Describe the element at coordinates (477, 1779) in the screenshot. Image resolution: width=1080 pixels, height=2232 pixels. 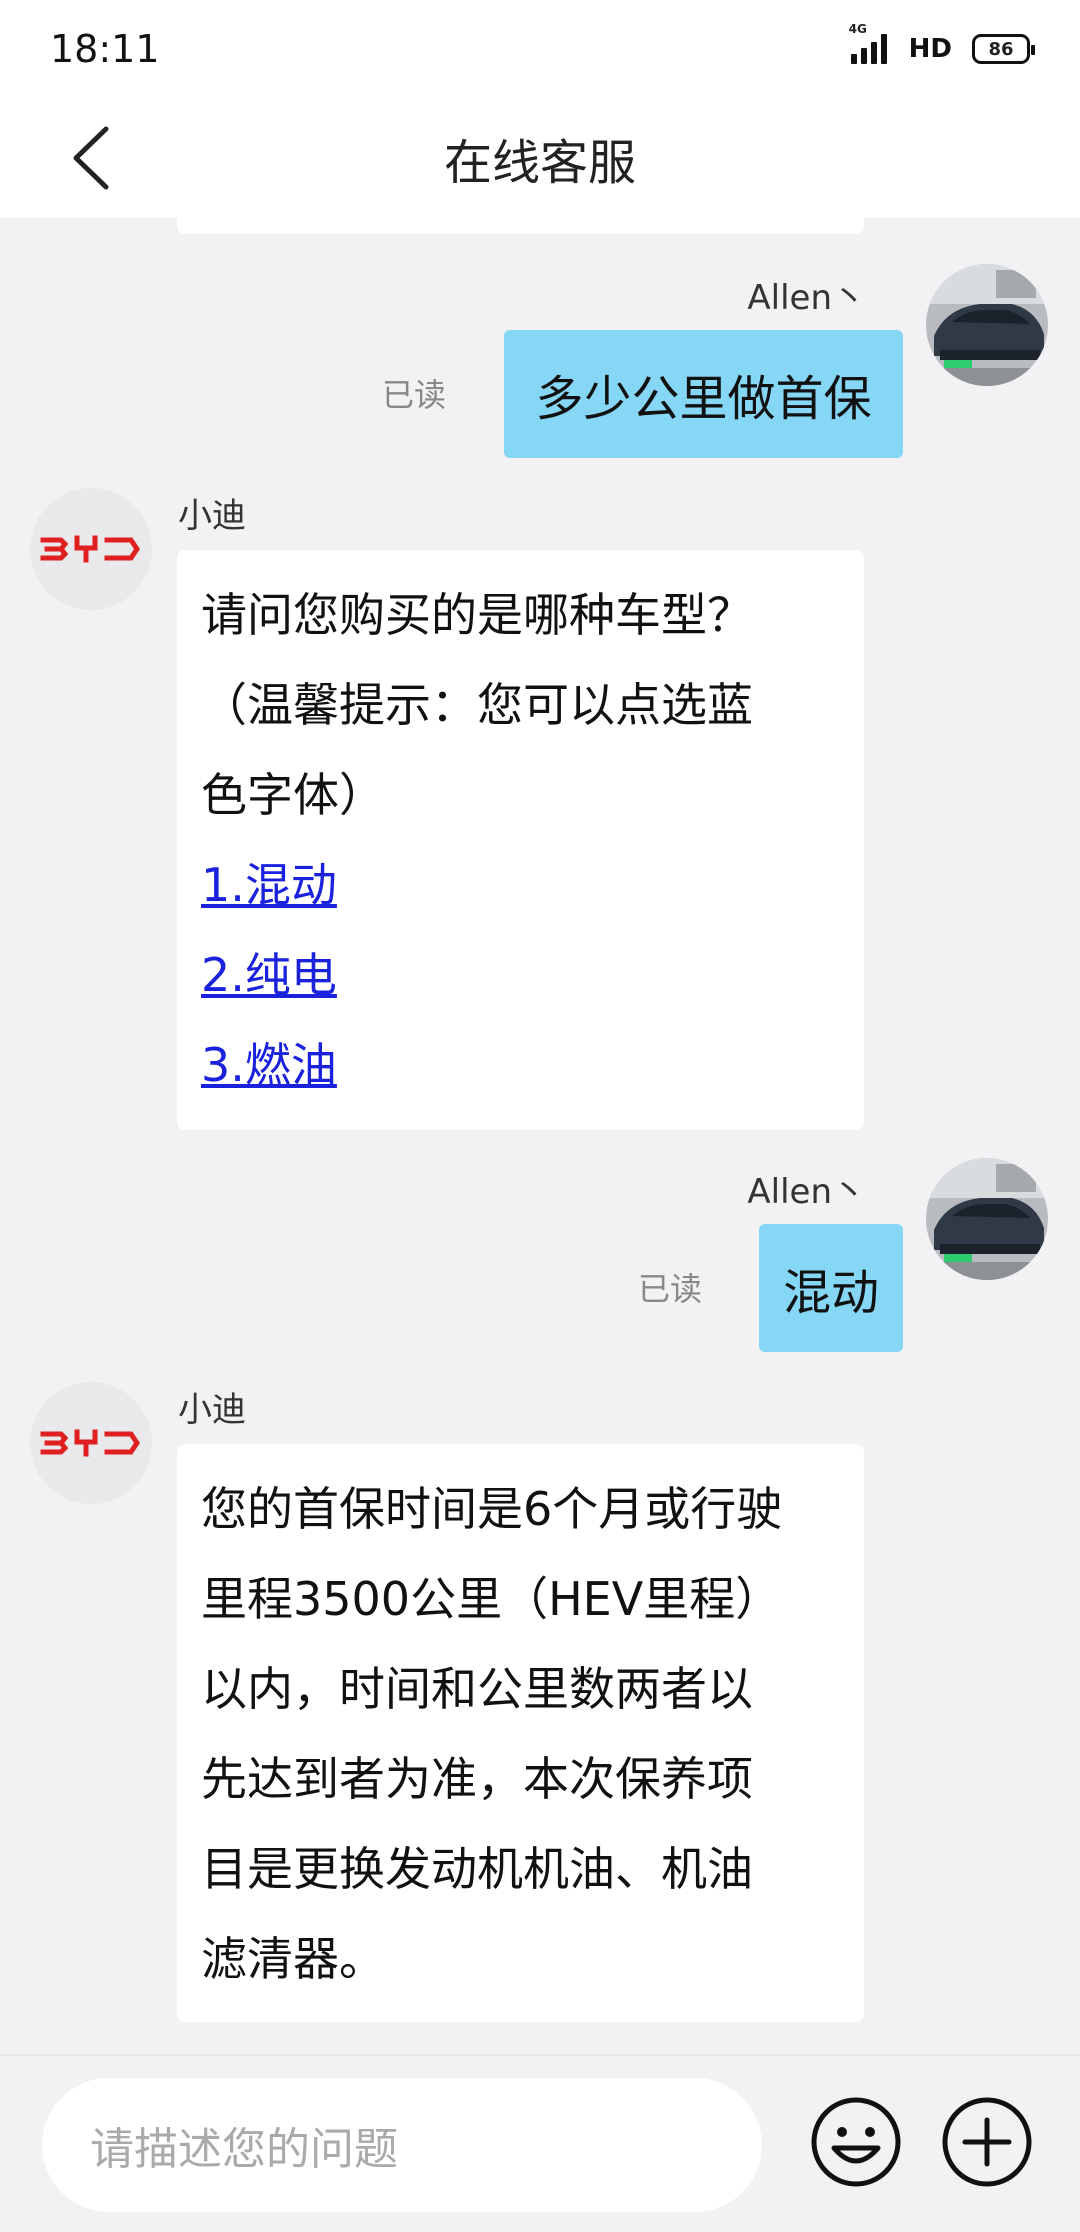
I see `message-line: 先达到者为准，本次保养项` at that location.